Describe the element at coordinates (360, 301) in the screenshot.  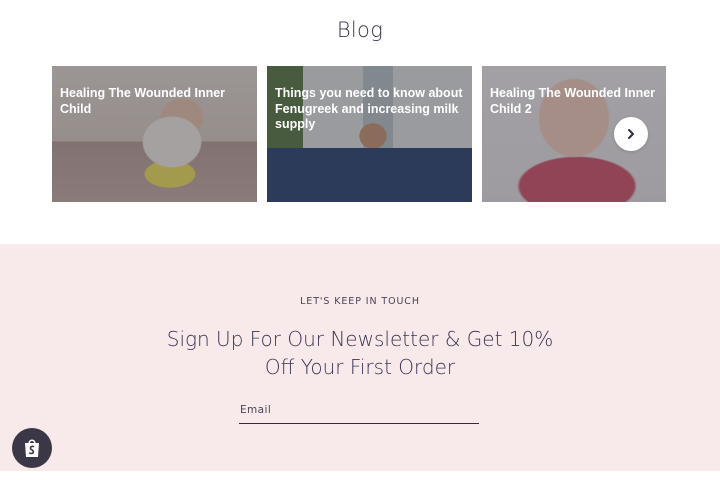
I see `newsletter-eyebrow: LET'S KEEP IN TOUCH` at that location.